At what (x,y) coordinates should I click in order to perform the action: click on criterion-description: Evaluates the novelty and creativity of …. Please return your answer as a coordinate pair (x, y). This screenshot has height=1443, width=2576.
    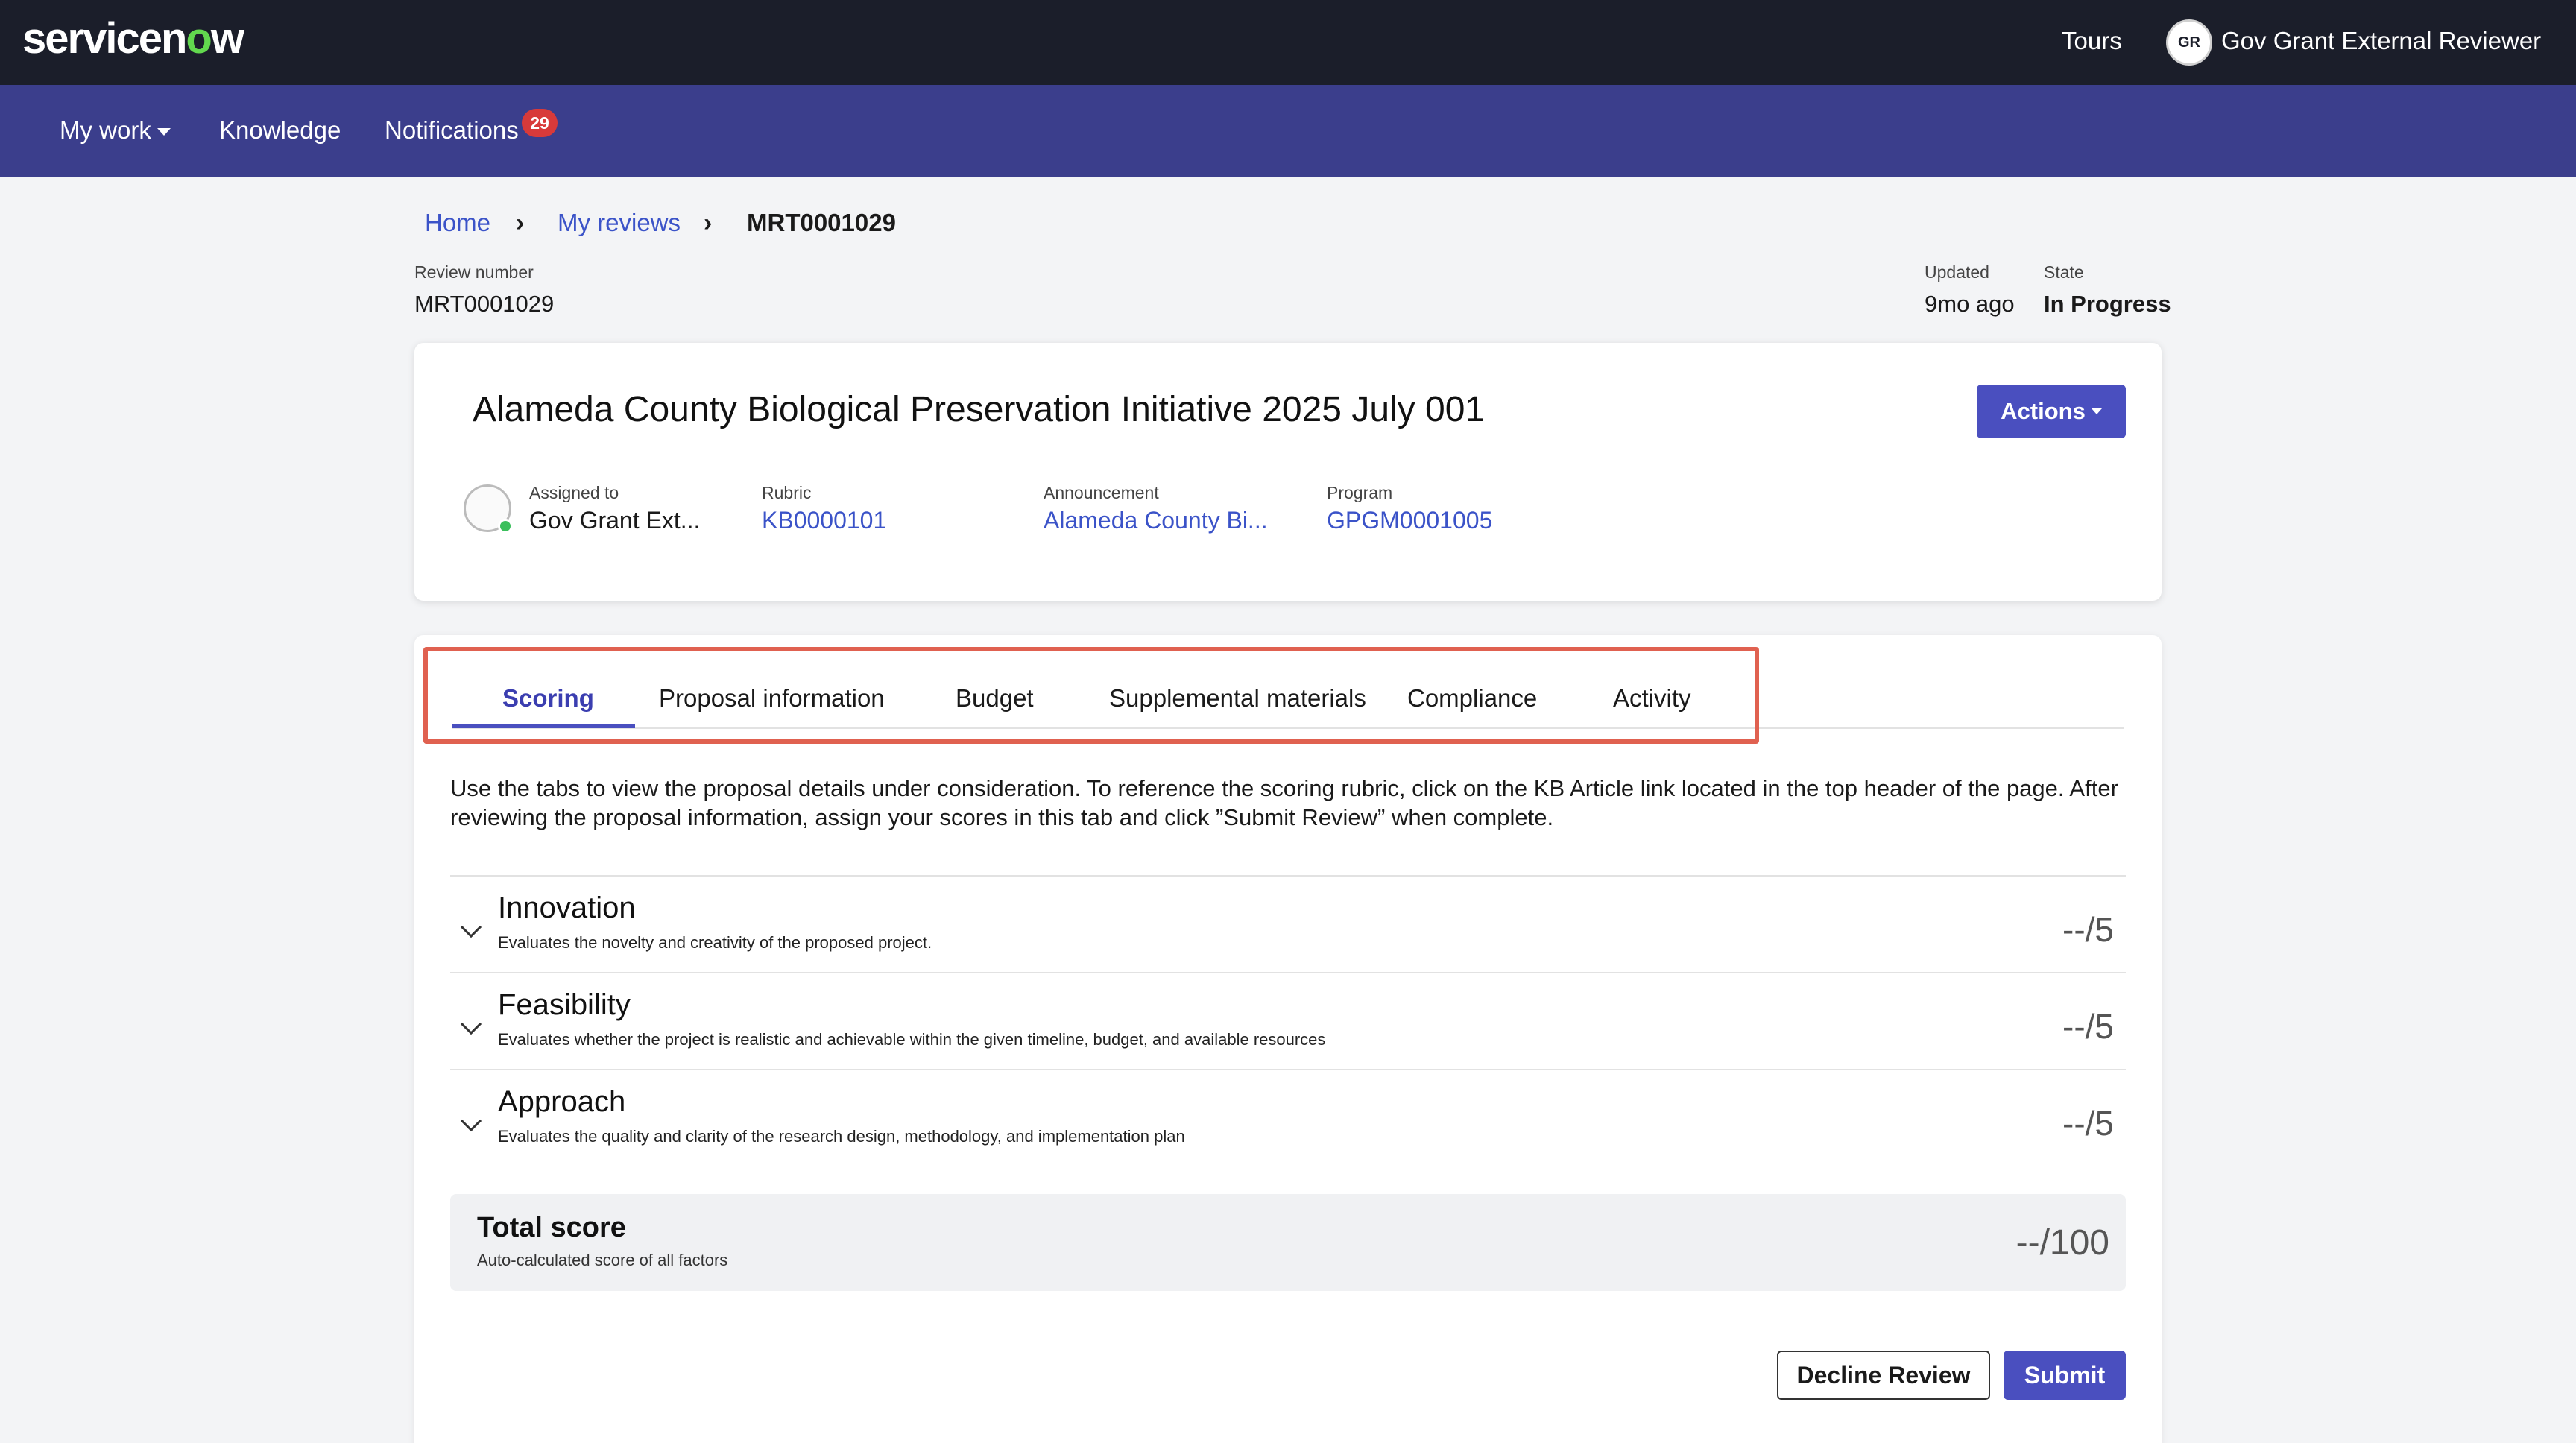
    Looking at the image, I should click on (715, 942).